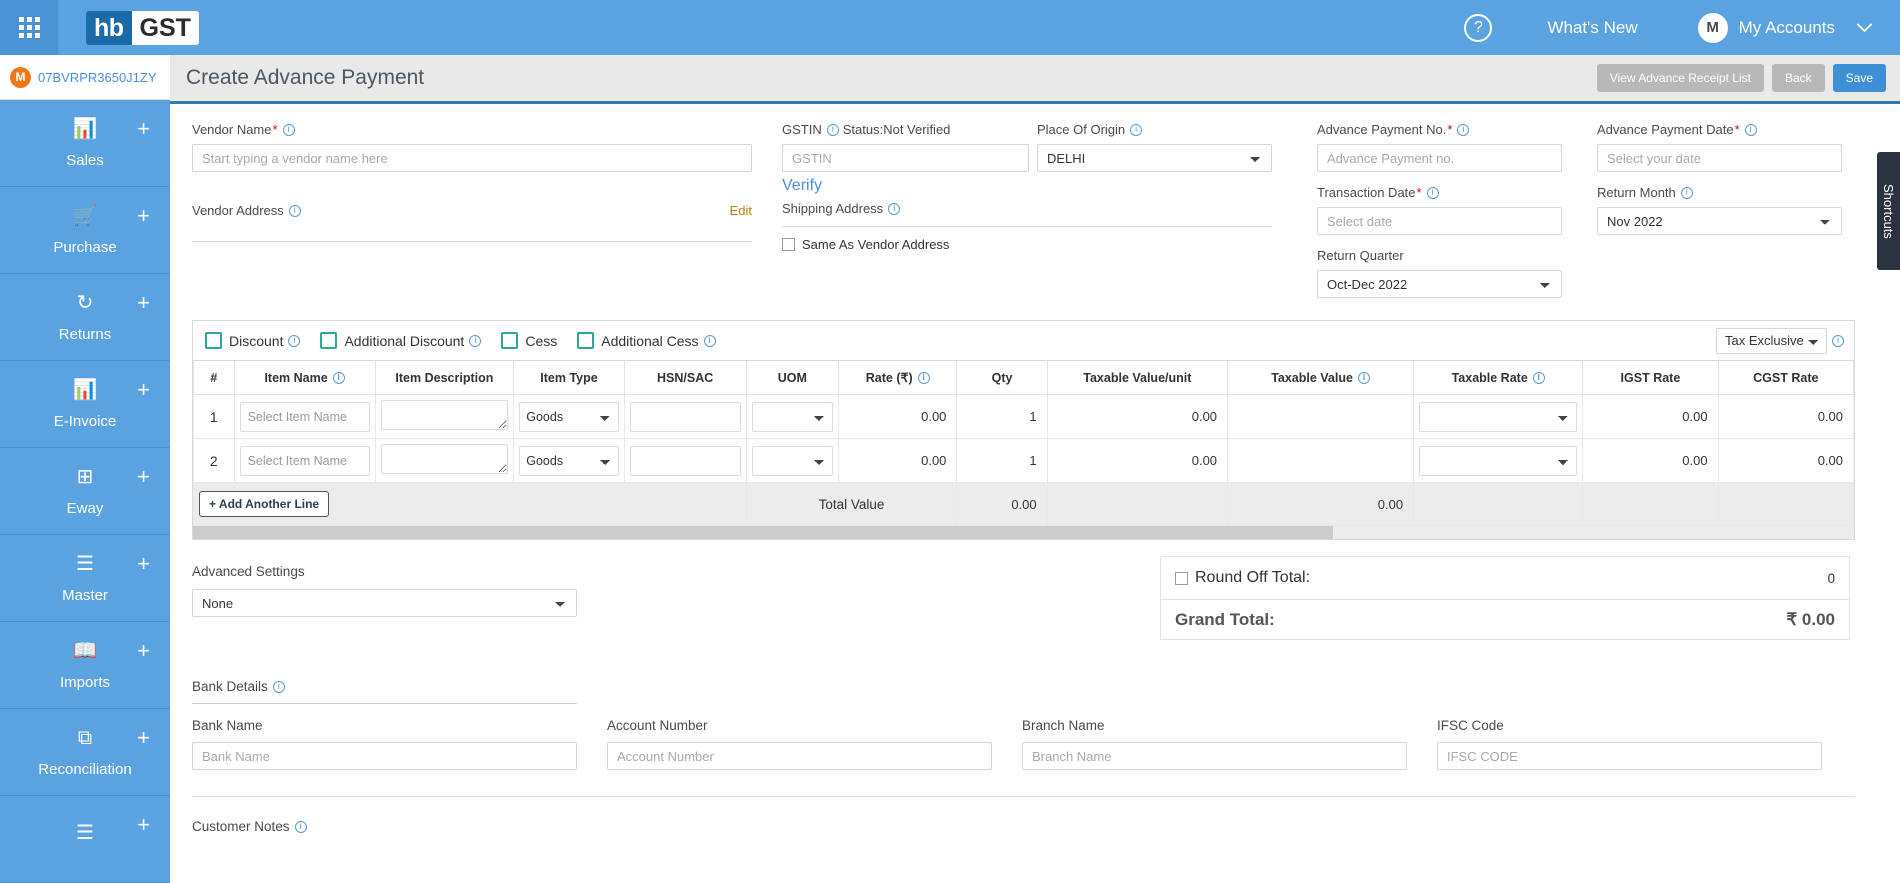 This screenshot has width=1900, height=883. What do you see at coordinates (85, 578) in the screenshot?
I see `sidebar-item-master: ☰ Master +` at bounding box center [85, 578].